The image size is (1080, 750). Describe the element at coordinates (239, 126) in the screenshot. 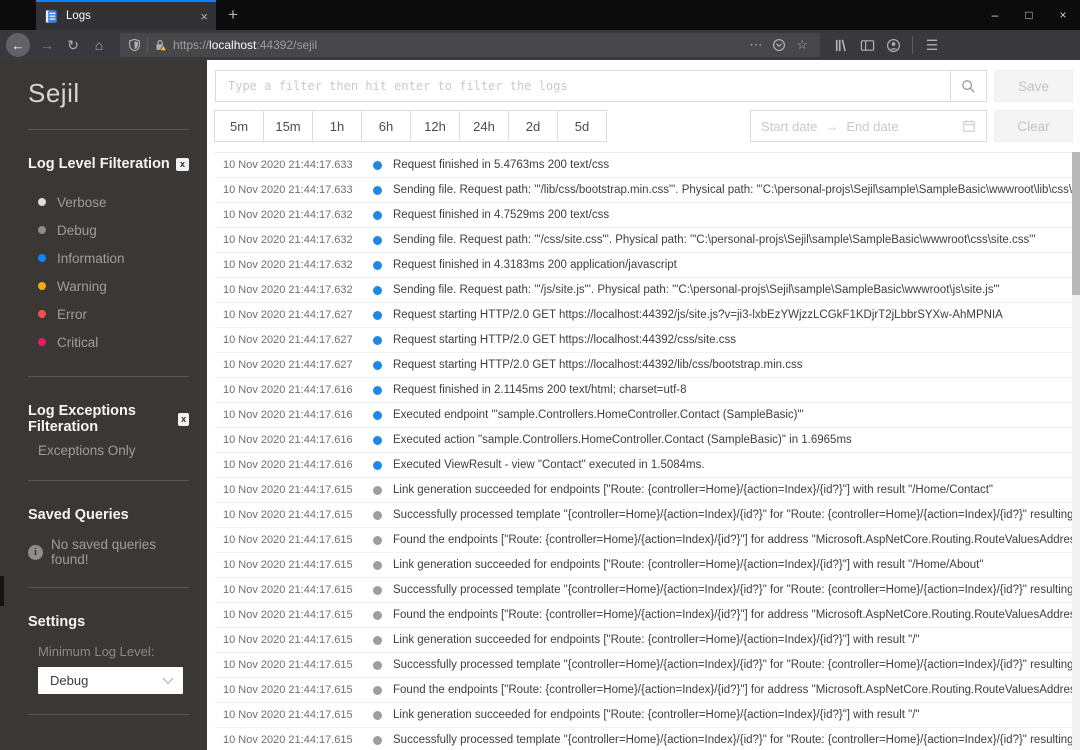

I see `time-range-button: 5m` at that location.